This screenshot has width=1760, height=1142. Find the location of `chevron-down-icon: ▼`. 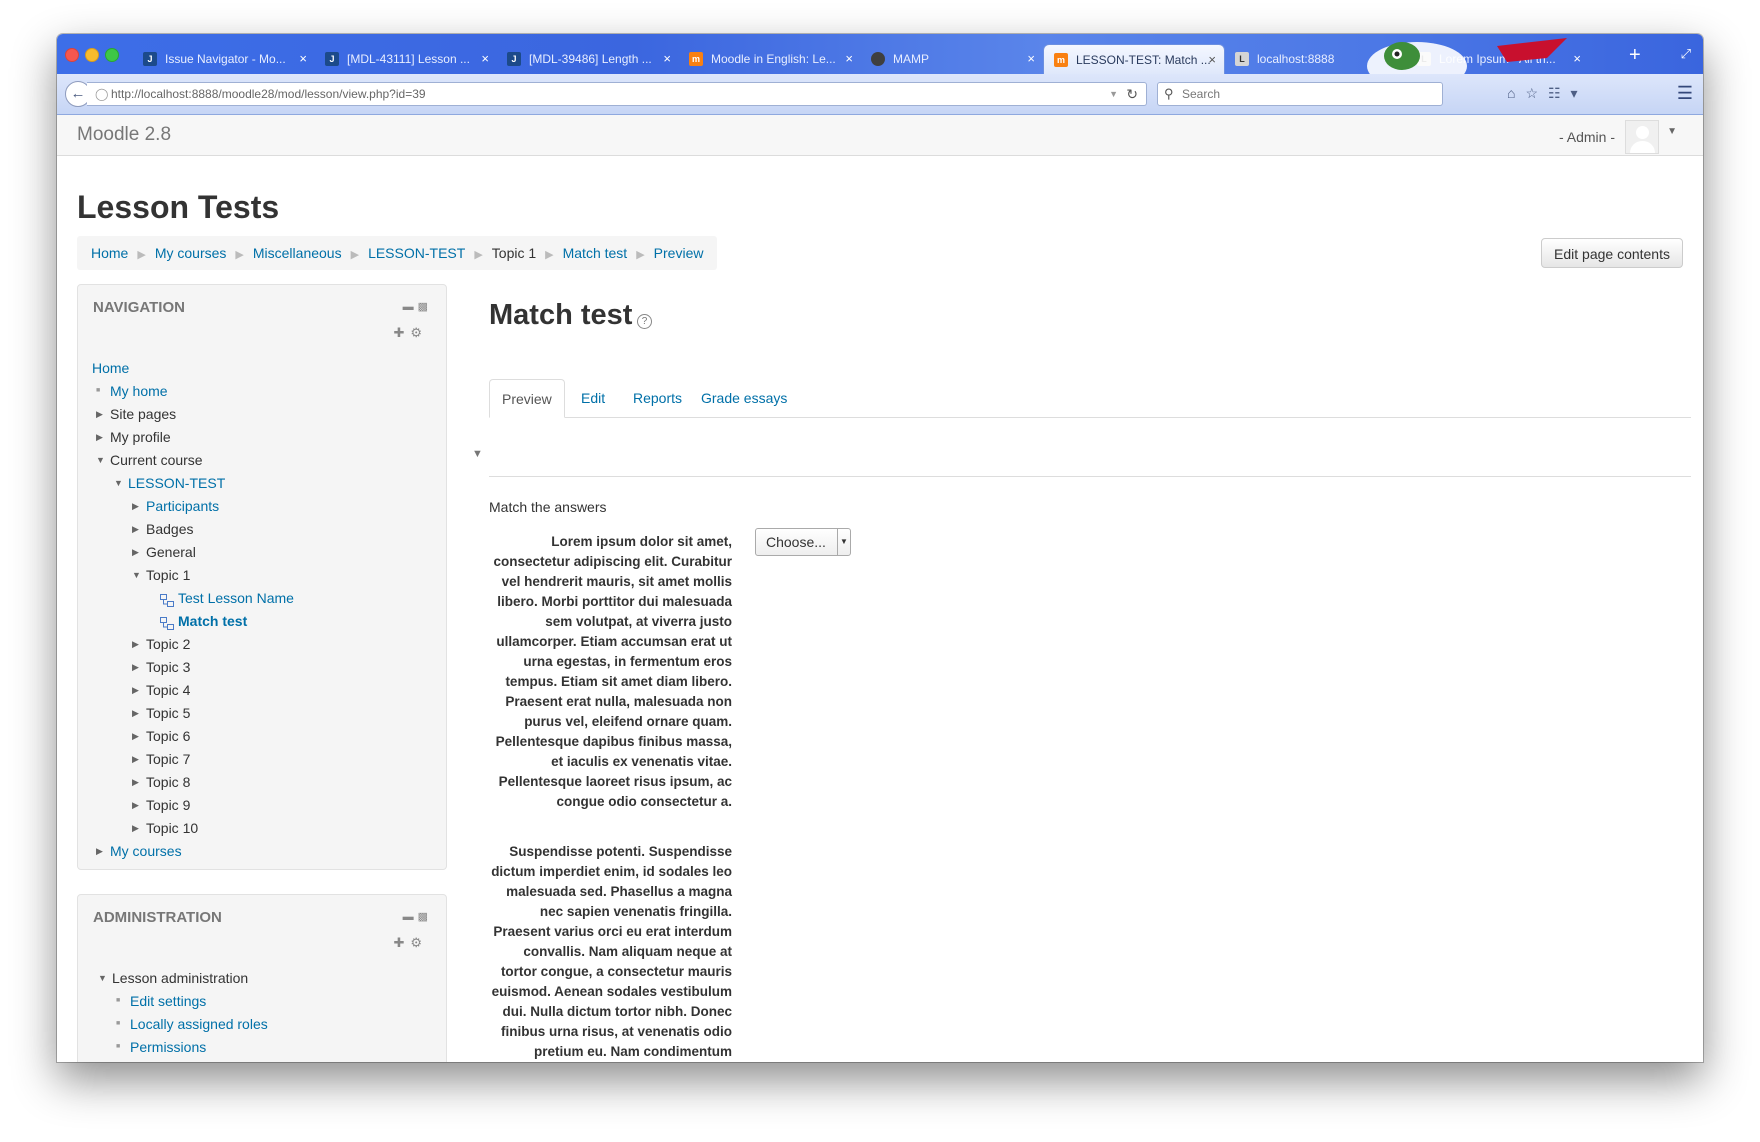

chevron-down-icon: ▼ is located at coordinates (1672, 131).